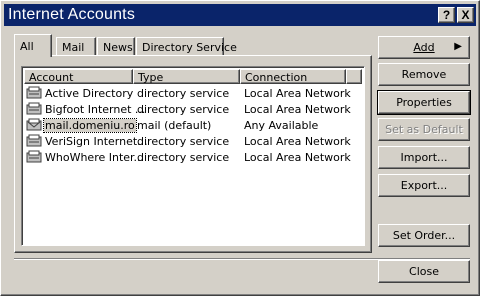  I want to click on properties-button: Properties, so click(424, 102).